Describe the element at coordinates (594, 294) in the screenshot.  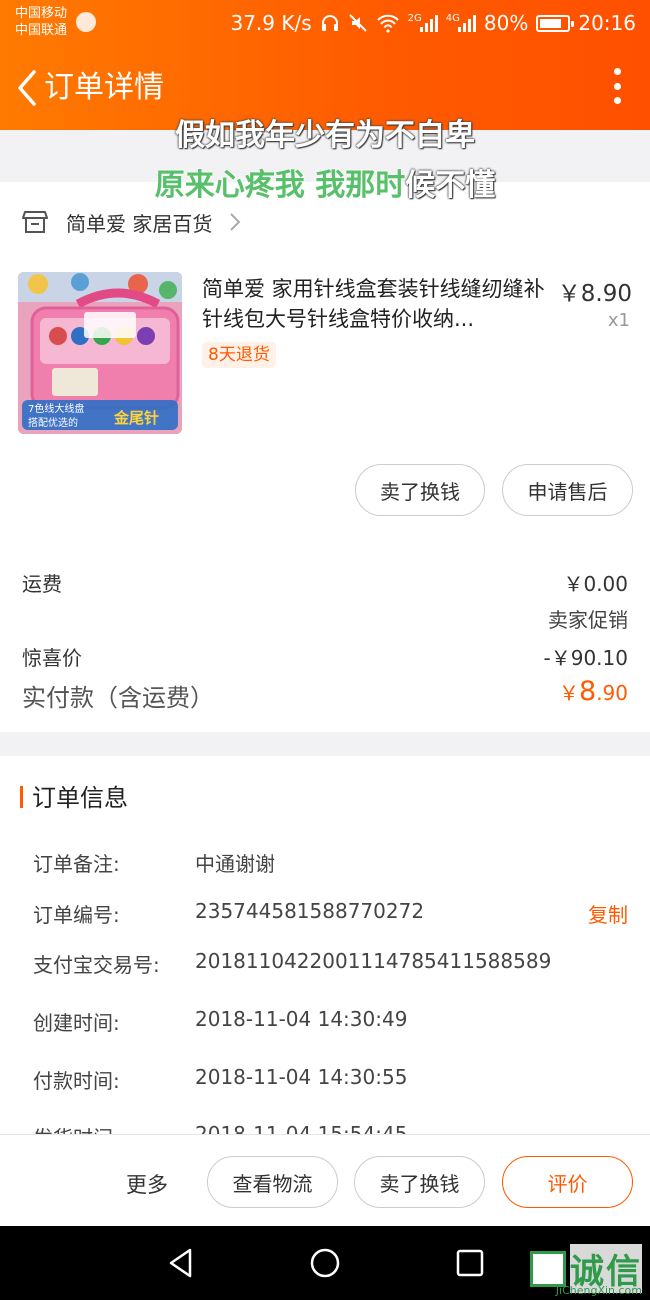
I see `product-price: ￥8.90` at that location.